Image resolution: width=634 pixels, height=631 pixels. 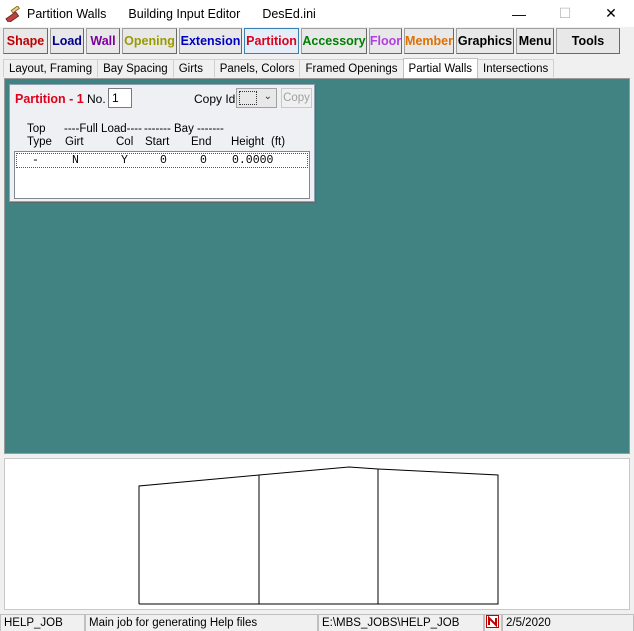 What do you see at coordinates (35, 160) in the screenshot?
I see `cell-type: -` at bounding box center [35, 160].